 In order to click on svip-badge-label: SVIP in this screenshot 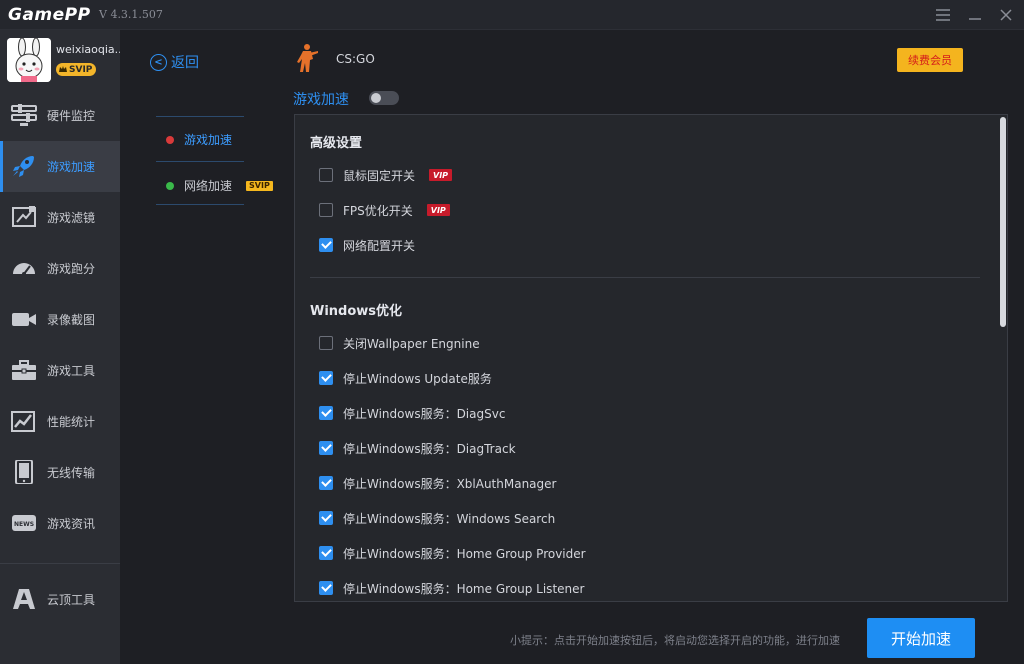, I will do `click(81, 69)`.